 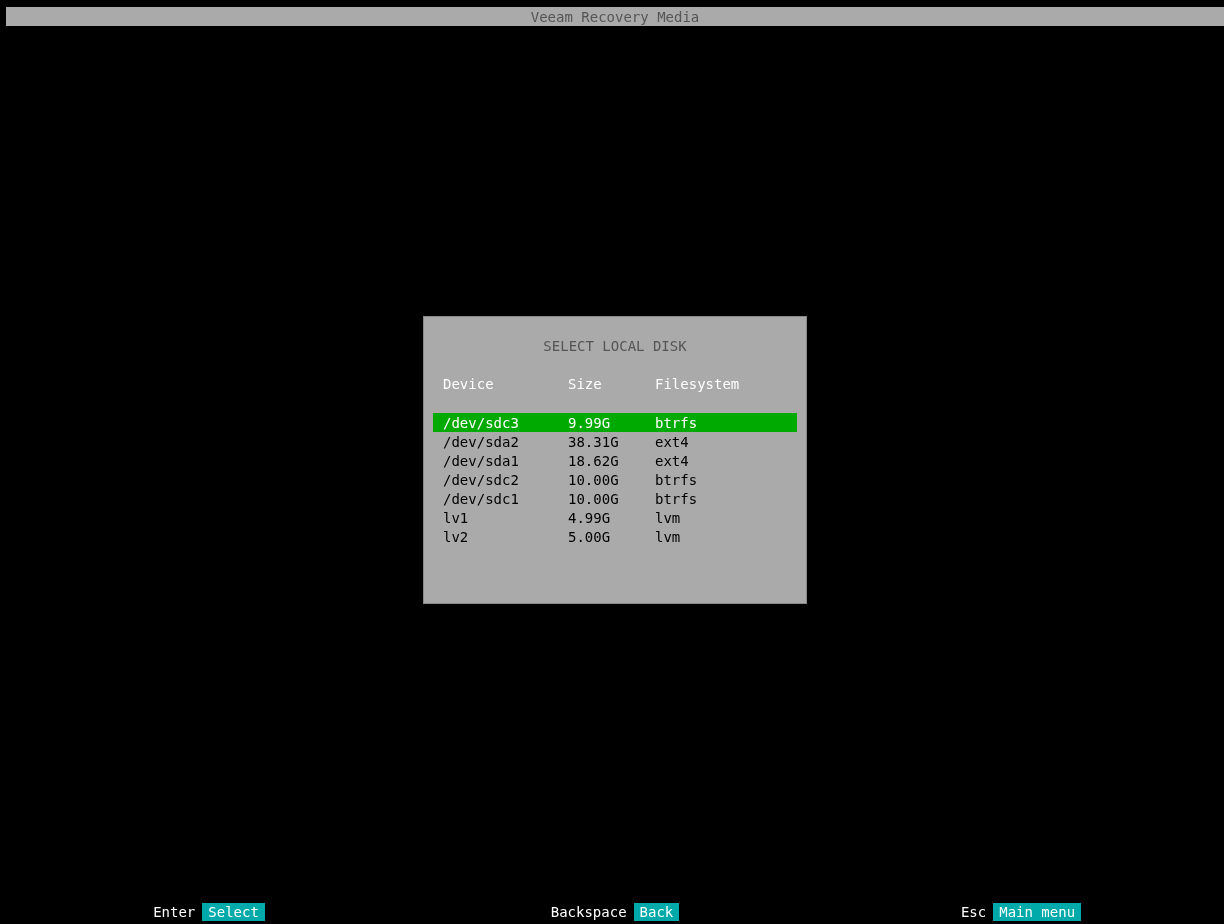 What do you see at coordinates (615, 346) in the screenshot?
I see `dialog-title: SELECT LOCAL DISK` at bounding box center [615, 346].